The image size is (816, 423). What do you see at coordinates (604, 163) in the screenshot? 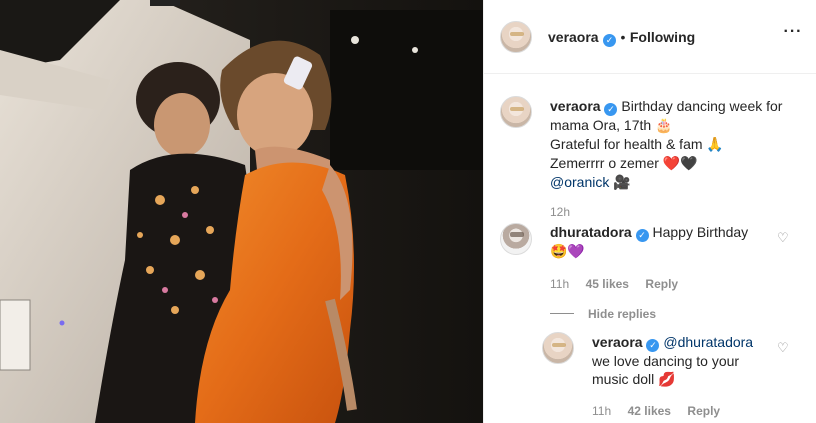
I see `caption-line3: Zemerrrr o zemer` at bounding box center [604, 163].